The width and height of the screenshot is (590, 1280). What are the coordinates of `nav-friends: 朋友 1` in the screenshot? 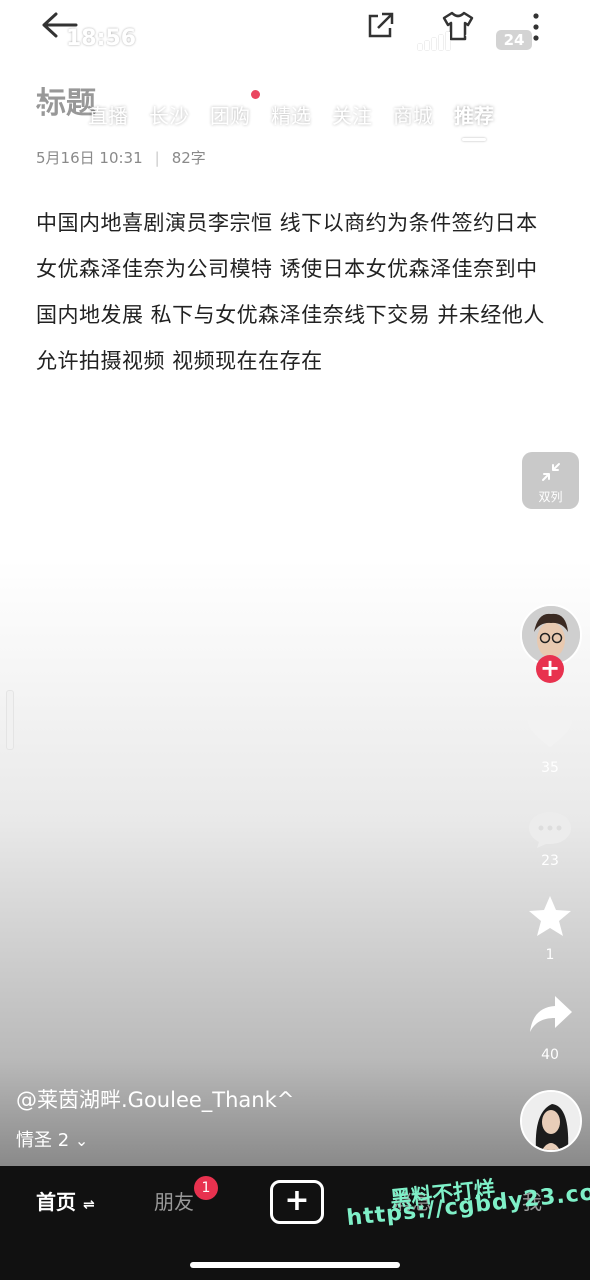 It's located at (186, 1195).